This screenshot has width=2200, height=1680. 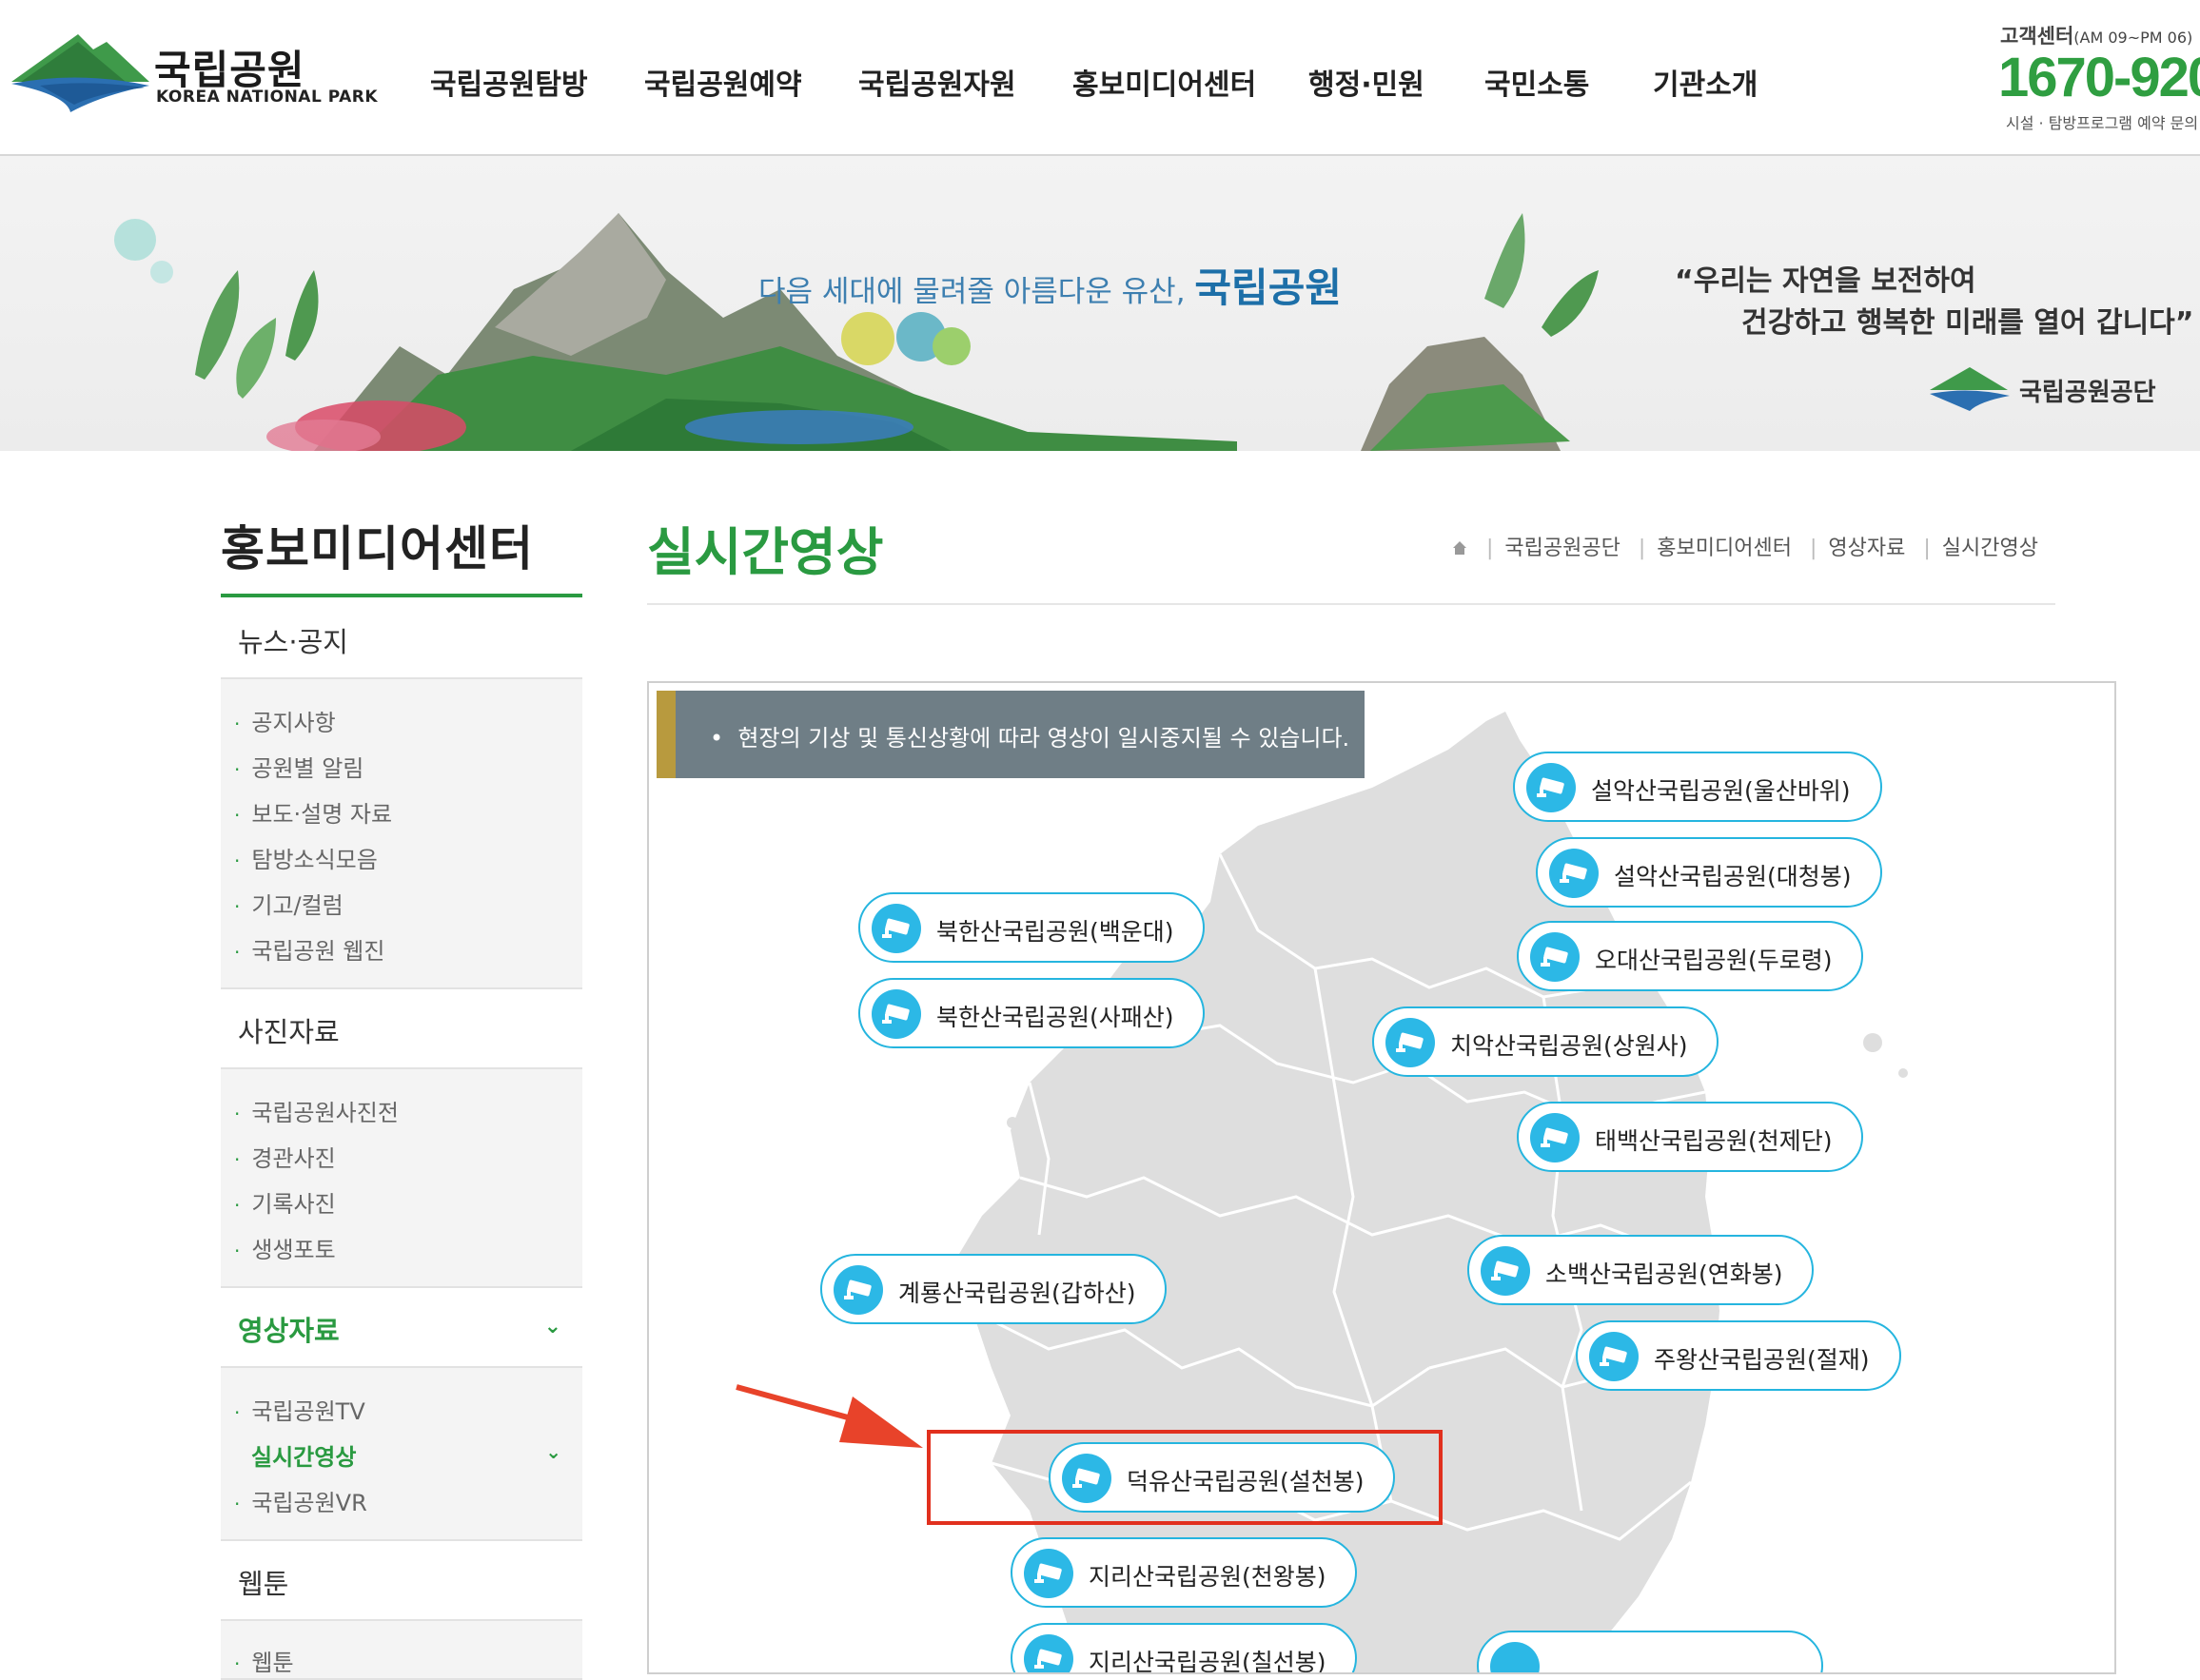 I want to click on park-label: 설악산국립공원(대청봉), so click(x=1733, y=876).